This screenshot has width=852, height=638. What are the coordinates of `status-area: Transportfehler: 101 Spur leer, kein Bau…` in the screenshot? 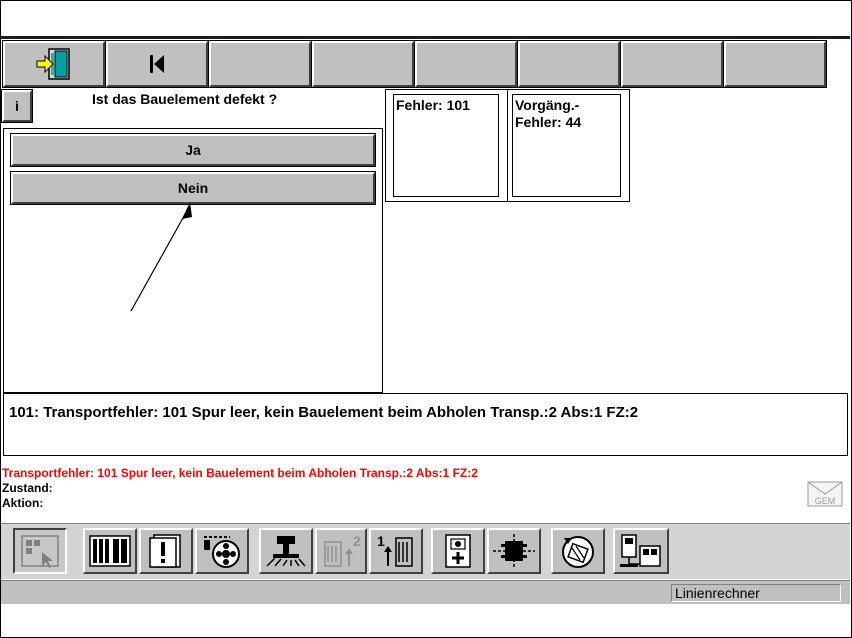 It's located at (240, 488).